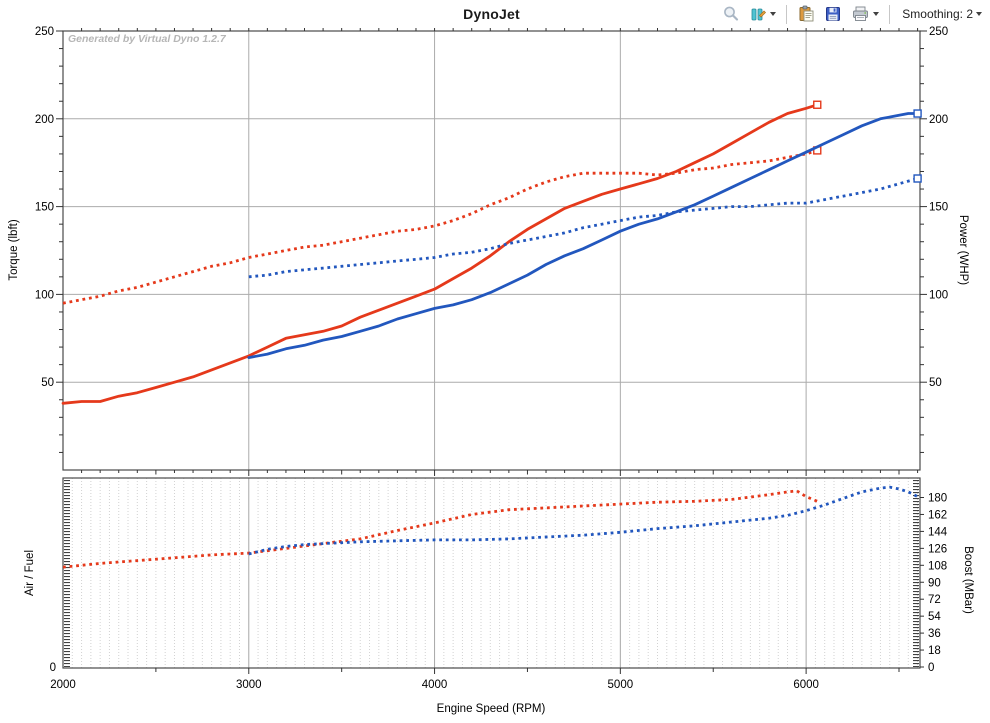 The image size is (990, 723). Describe the element at coordinates (937, 549) in the screenshot. I see `boost-tick-label: 126` at that location.